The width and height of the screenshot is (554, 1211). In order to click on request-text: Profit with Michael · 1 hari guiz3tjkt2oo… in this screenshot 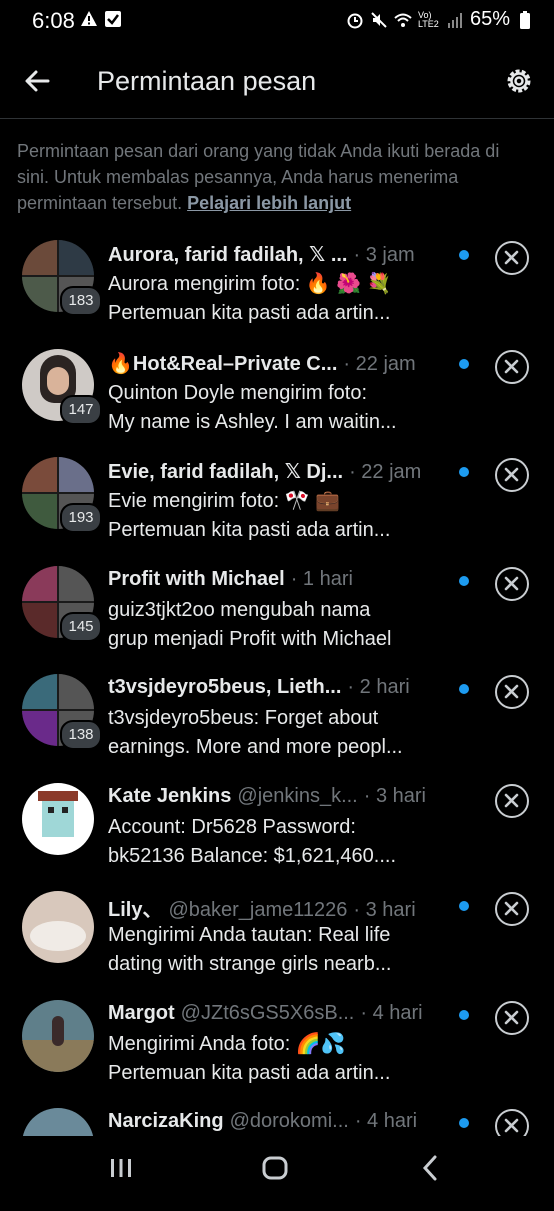, I will do `click(283, 611)`.